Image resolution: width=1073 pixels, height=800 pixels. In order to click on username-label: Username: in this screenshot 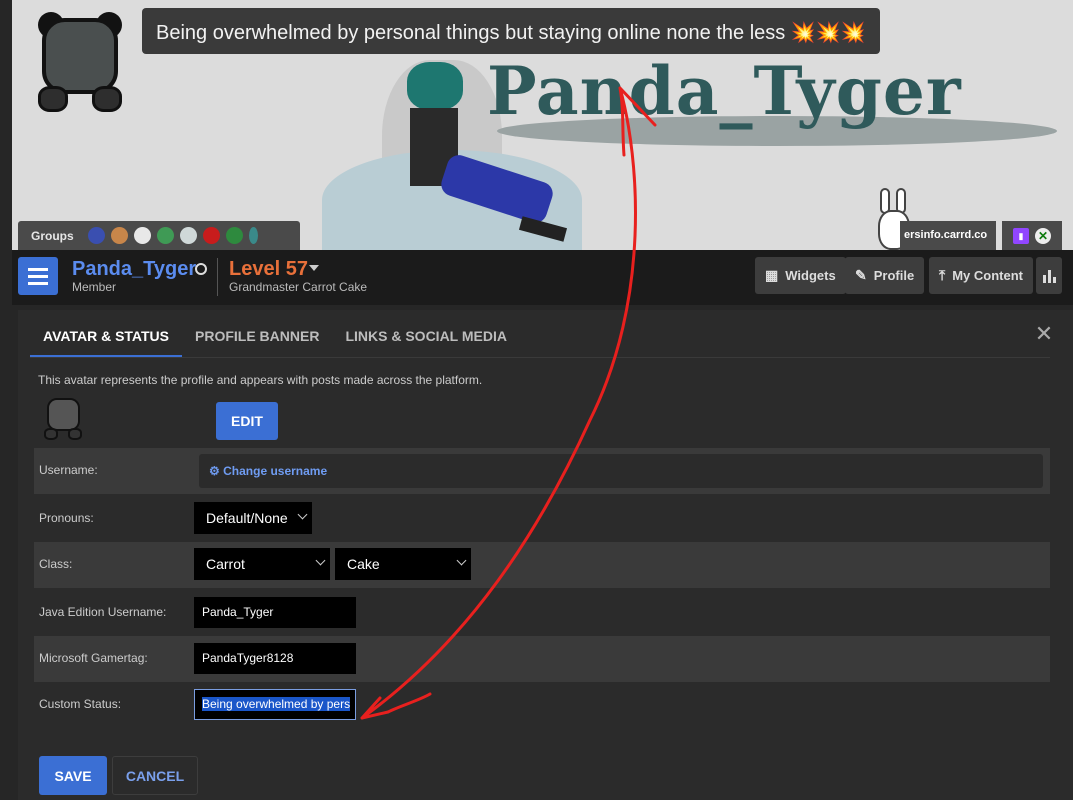, I will do `click(68, 470)`.